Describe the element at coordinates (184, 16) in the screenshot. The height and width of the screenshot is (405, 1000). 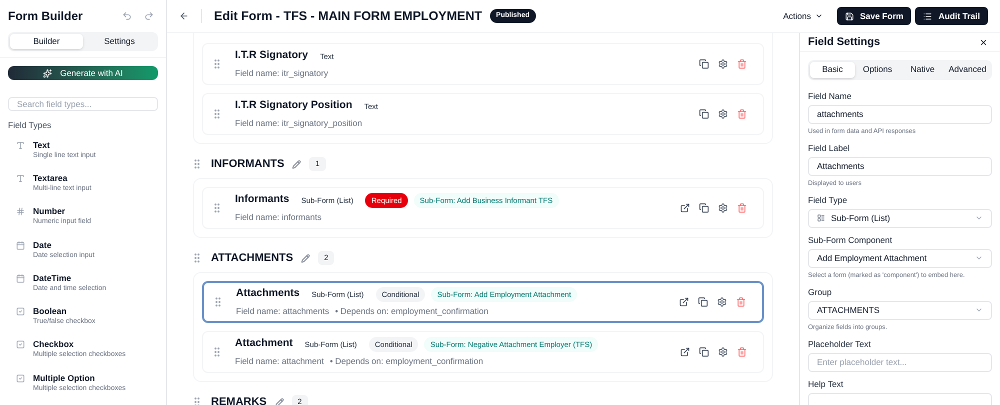
I see `back-icon` at that location.